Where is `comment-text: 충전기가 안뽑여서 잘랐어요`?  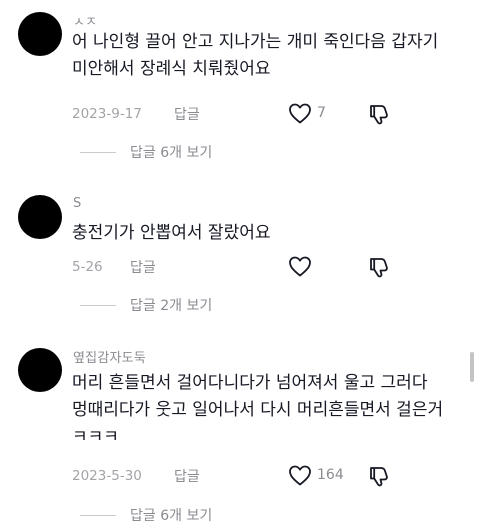
comment-text: 충전기가 안뽑여서 잘랐어요 is located at coordinates (171, 233).